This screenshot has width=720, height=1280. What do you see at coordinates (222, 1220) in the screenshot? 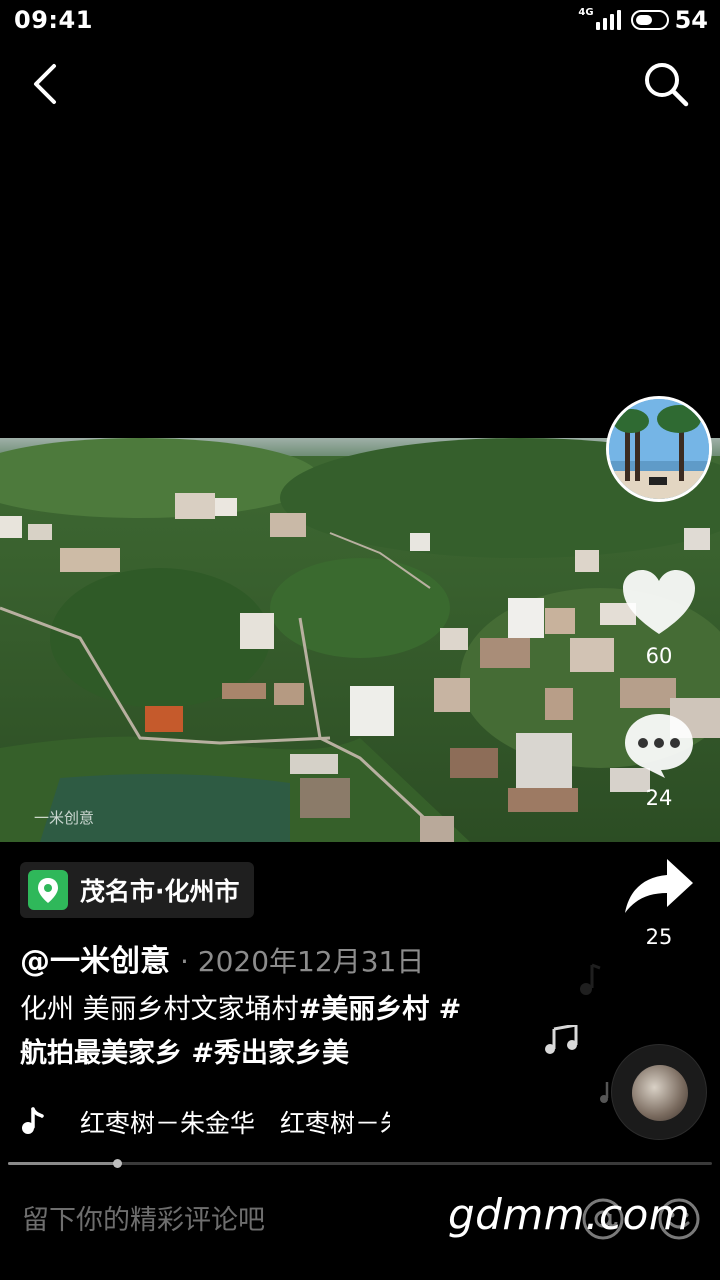
I see `comment-input` at bounding box center [222, 1220].